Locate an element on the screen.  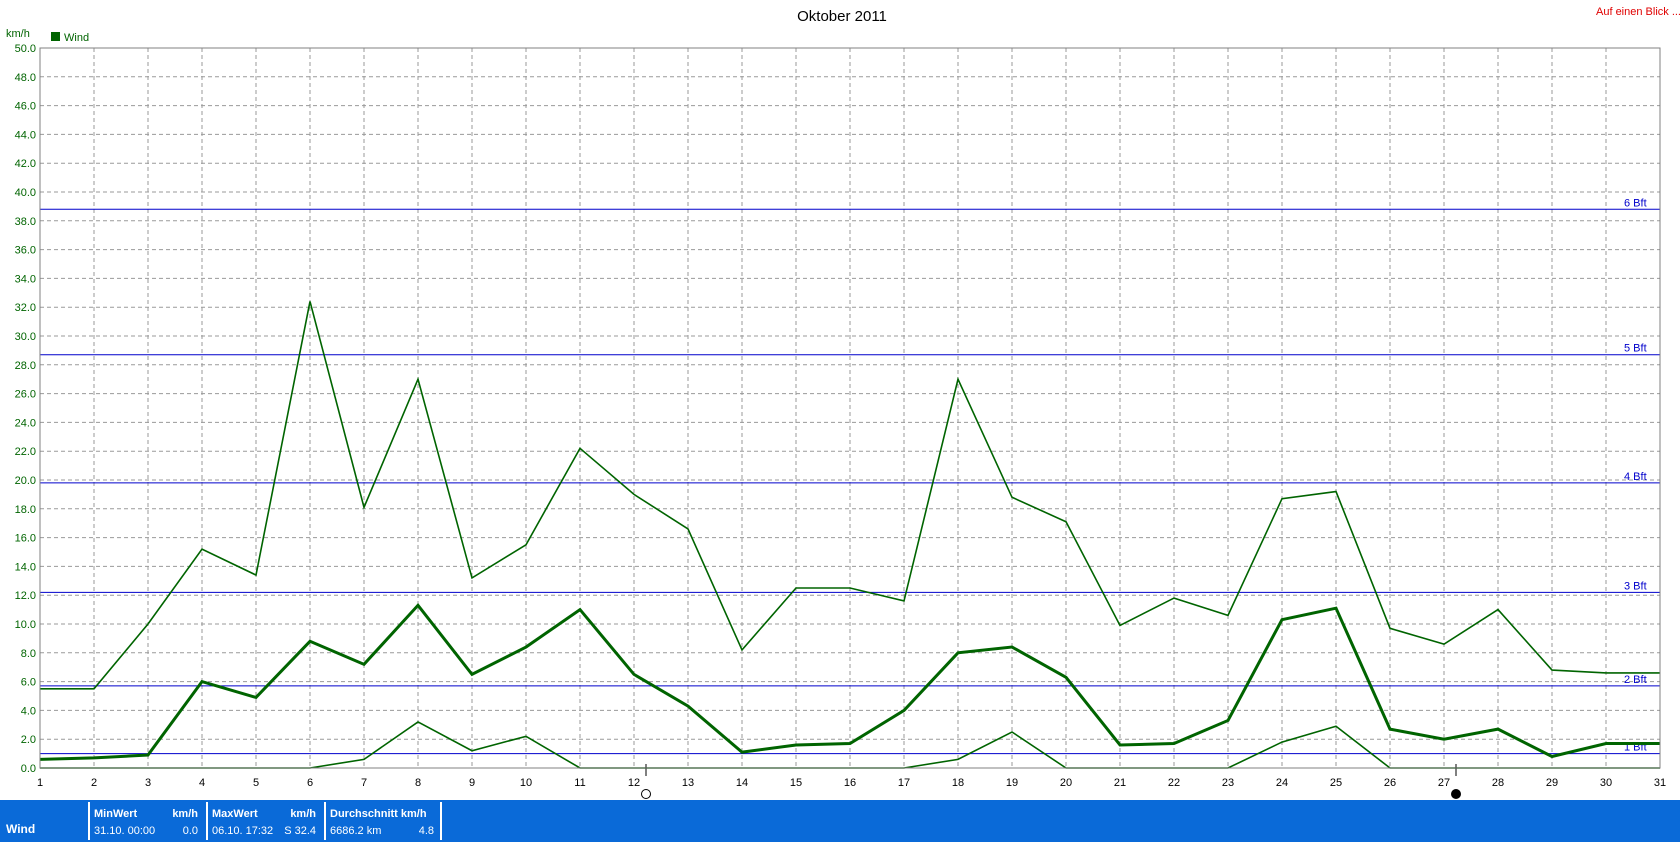
x-tick-label: 26 is located at coordinates (1390, 783).